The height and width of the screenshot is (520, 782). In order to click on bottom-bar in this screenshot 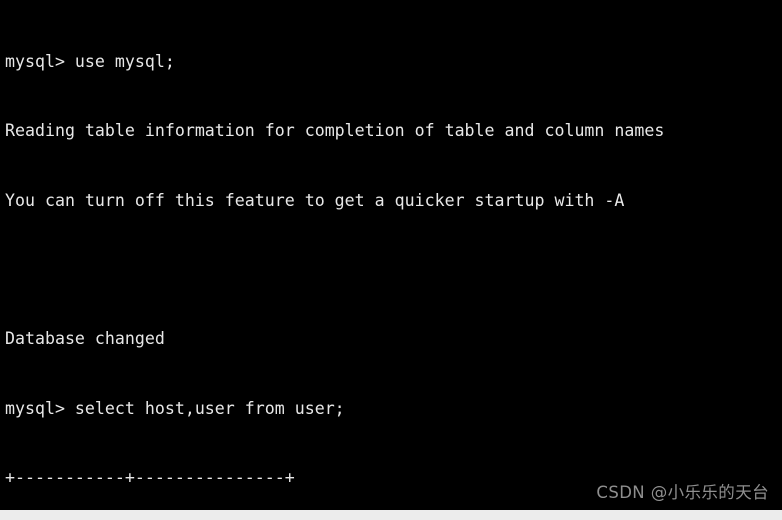, I will do `click(391, 515)`.